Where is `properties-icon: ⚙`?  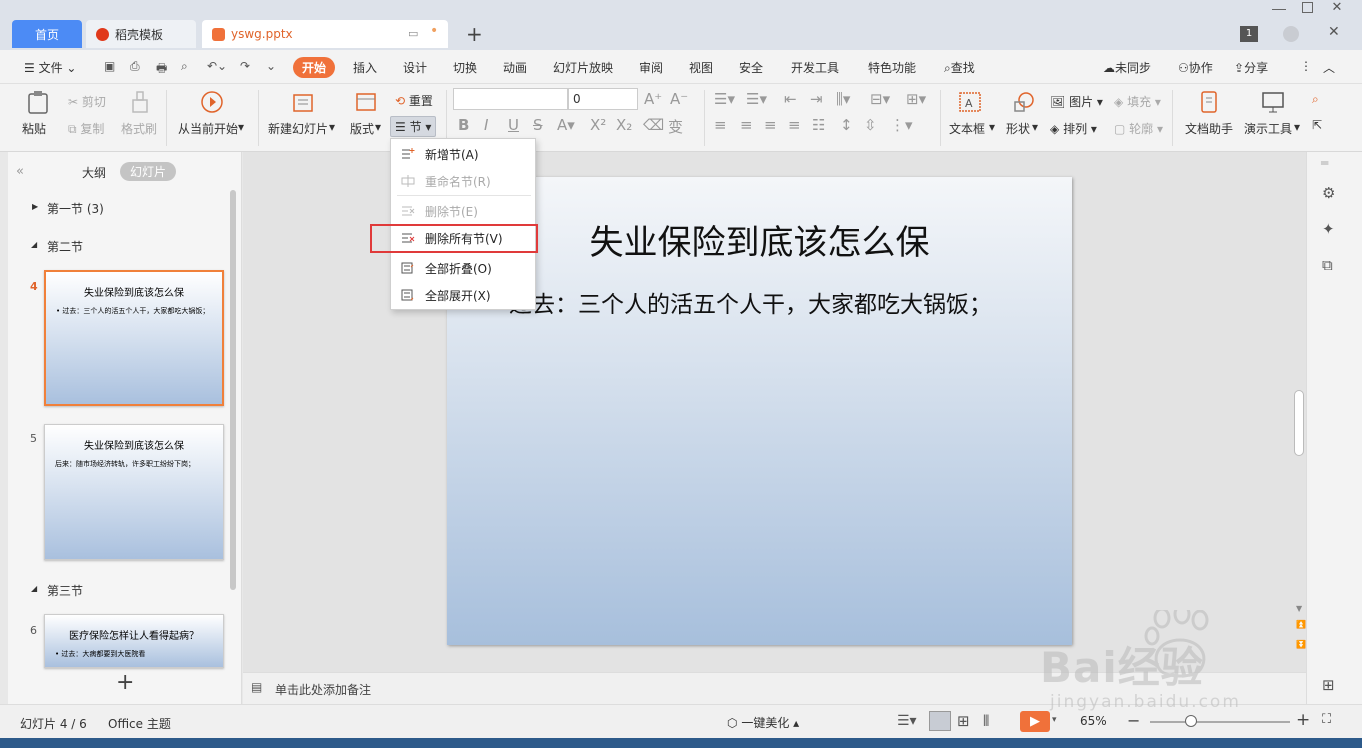
properties-icon: ⚙ is located at coordinates (1328, 193).